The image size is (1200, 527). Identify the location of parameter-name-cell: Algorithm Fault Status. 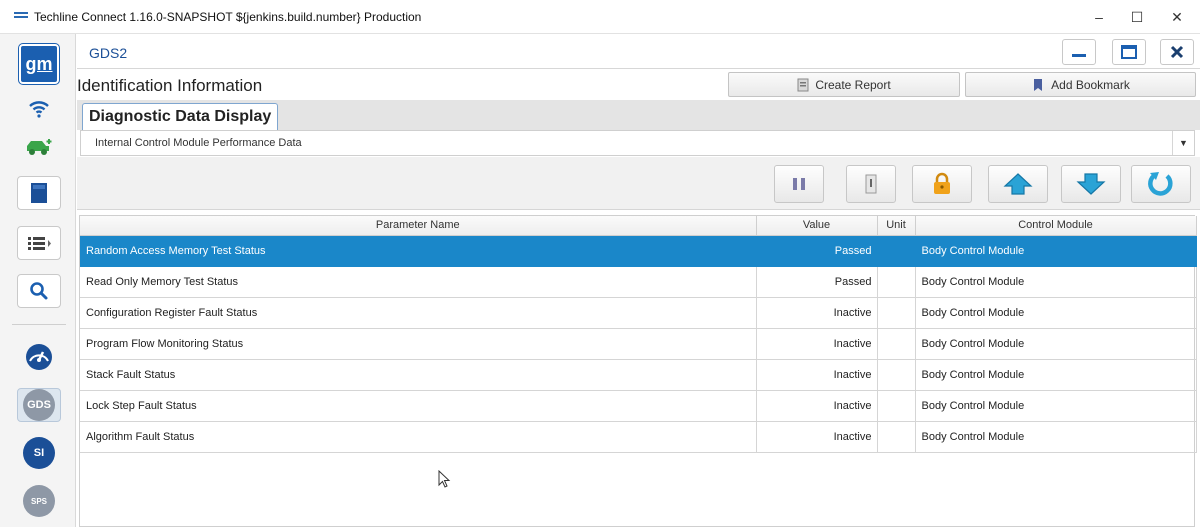
(418, 437).